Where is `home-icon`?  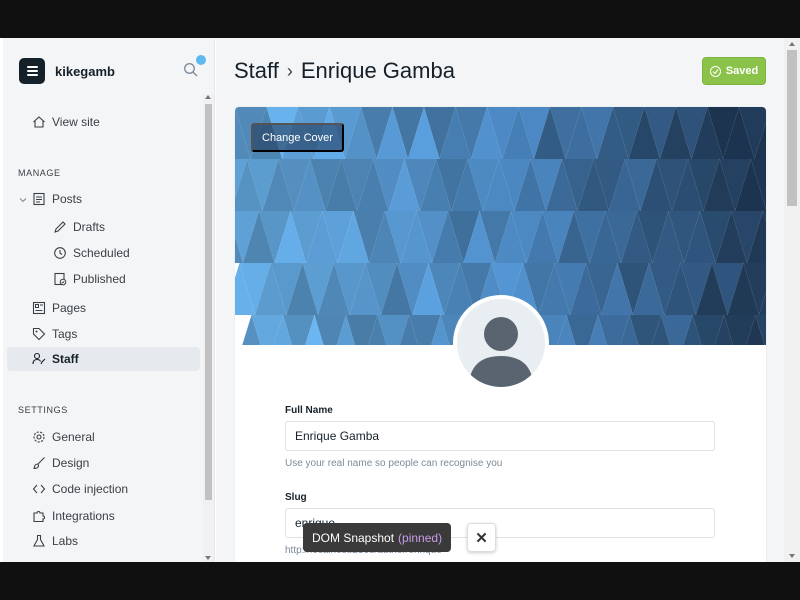
home-icon is located at coordinates (38, 122).